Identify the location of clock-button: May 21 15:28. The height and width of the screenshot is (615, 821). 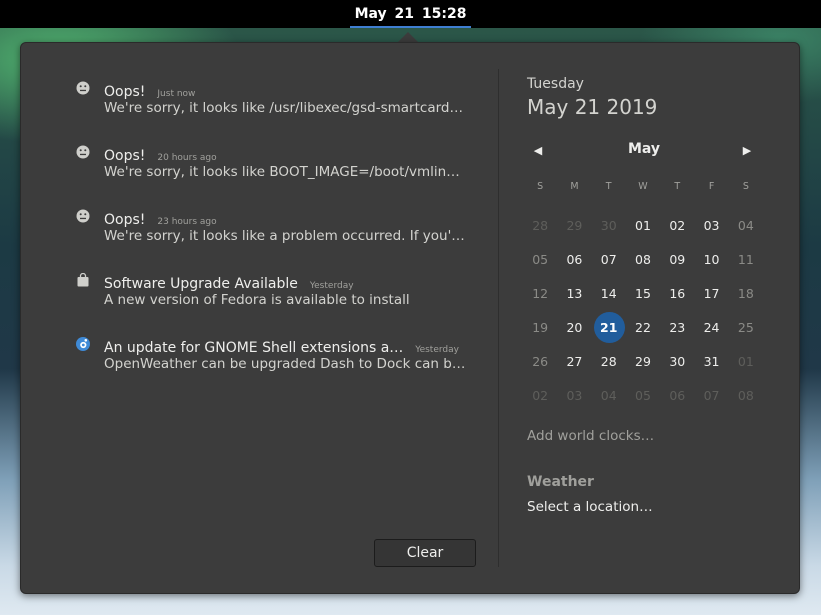
(410, 14).